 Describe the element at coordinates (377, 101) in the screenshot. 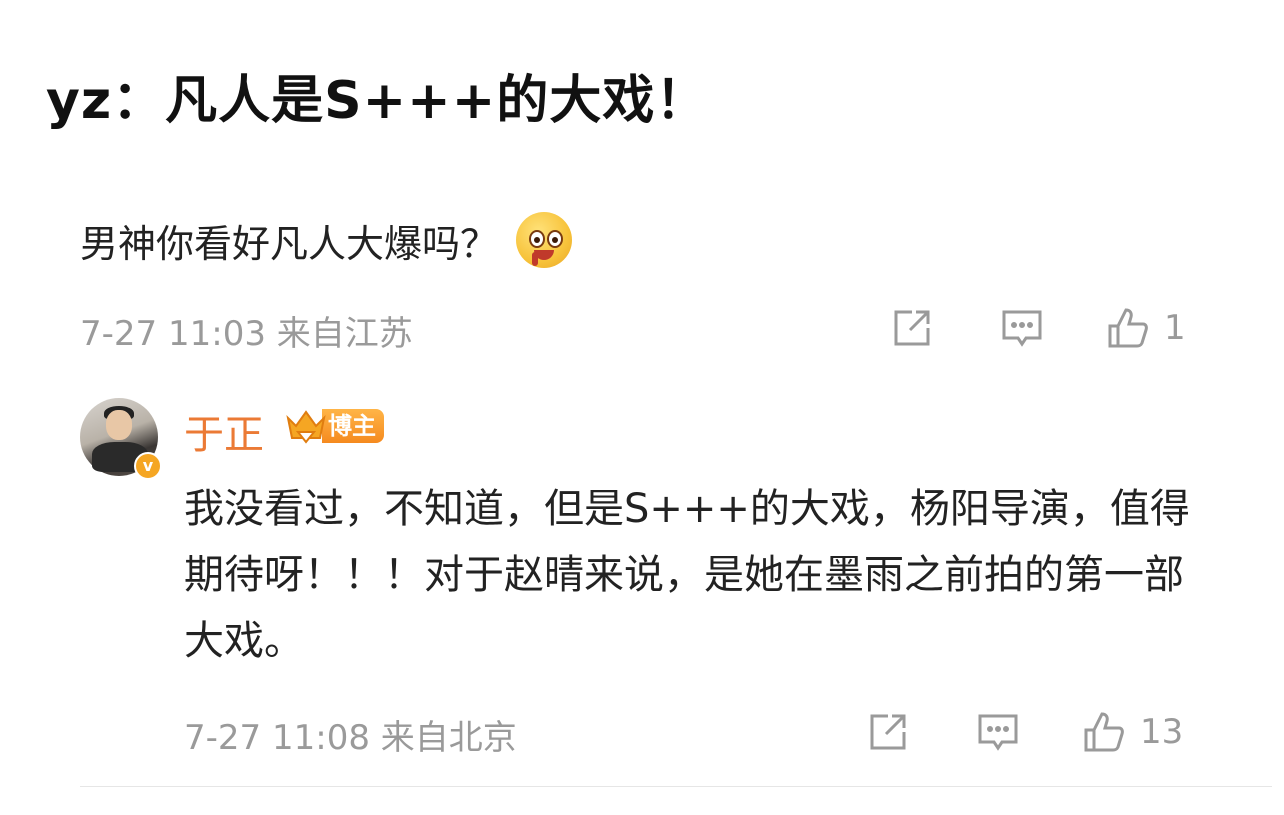

I see `post-headline: yz：凡人是S+++的大戏！` at that location.